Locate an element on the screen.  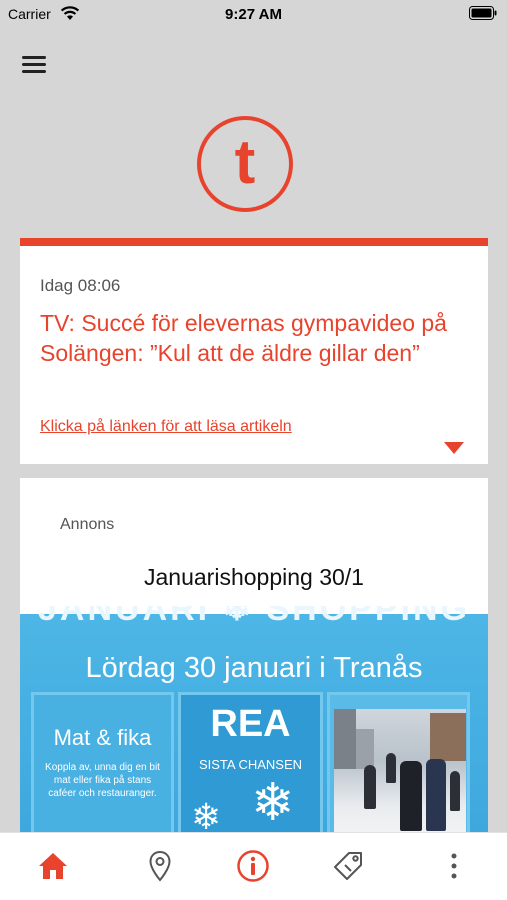
tag-icon is located at coordinates (348, 866).